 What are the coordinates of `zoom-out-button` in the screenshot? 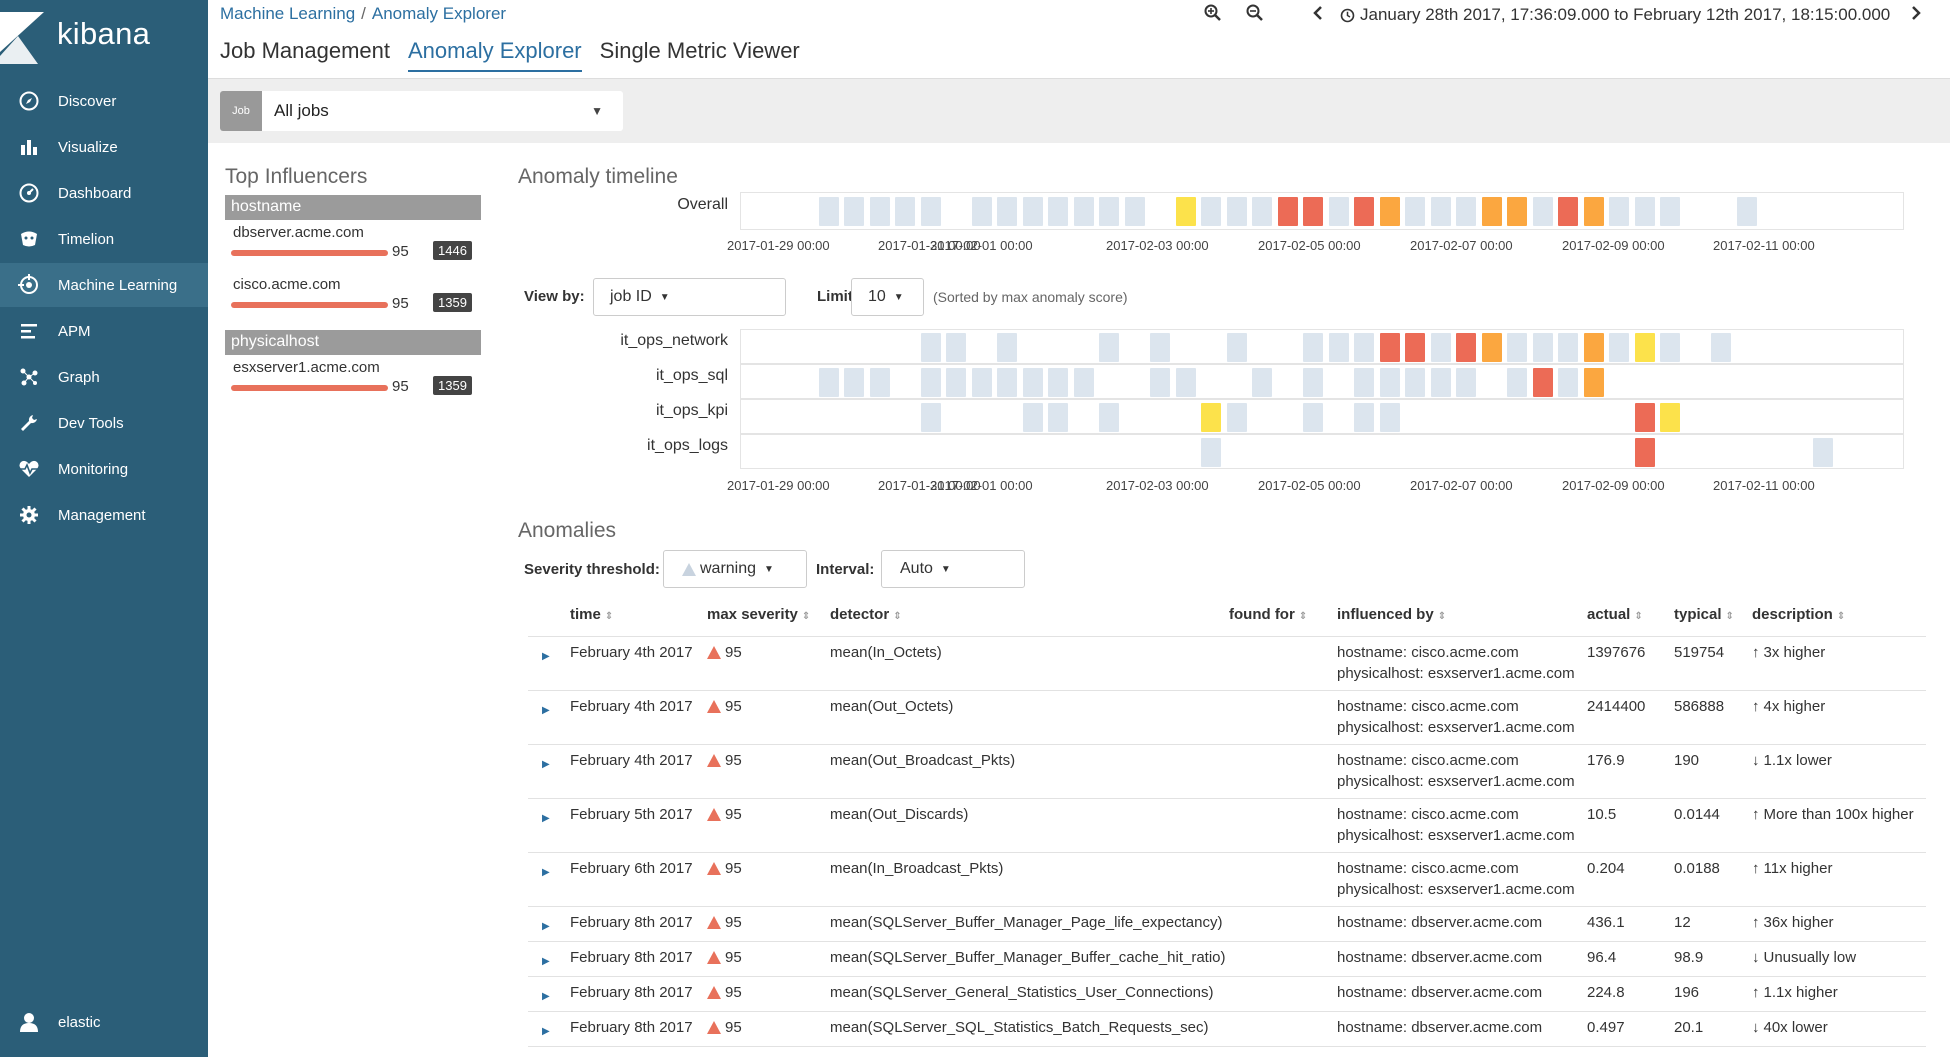 It's located at (1255, 15).